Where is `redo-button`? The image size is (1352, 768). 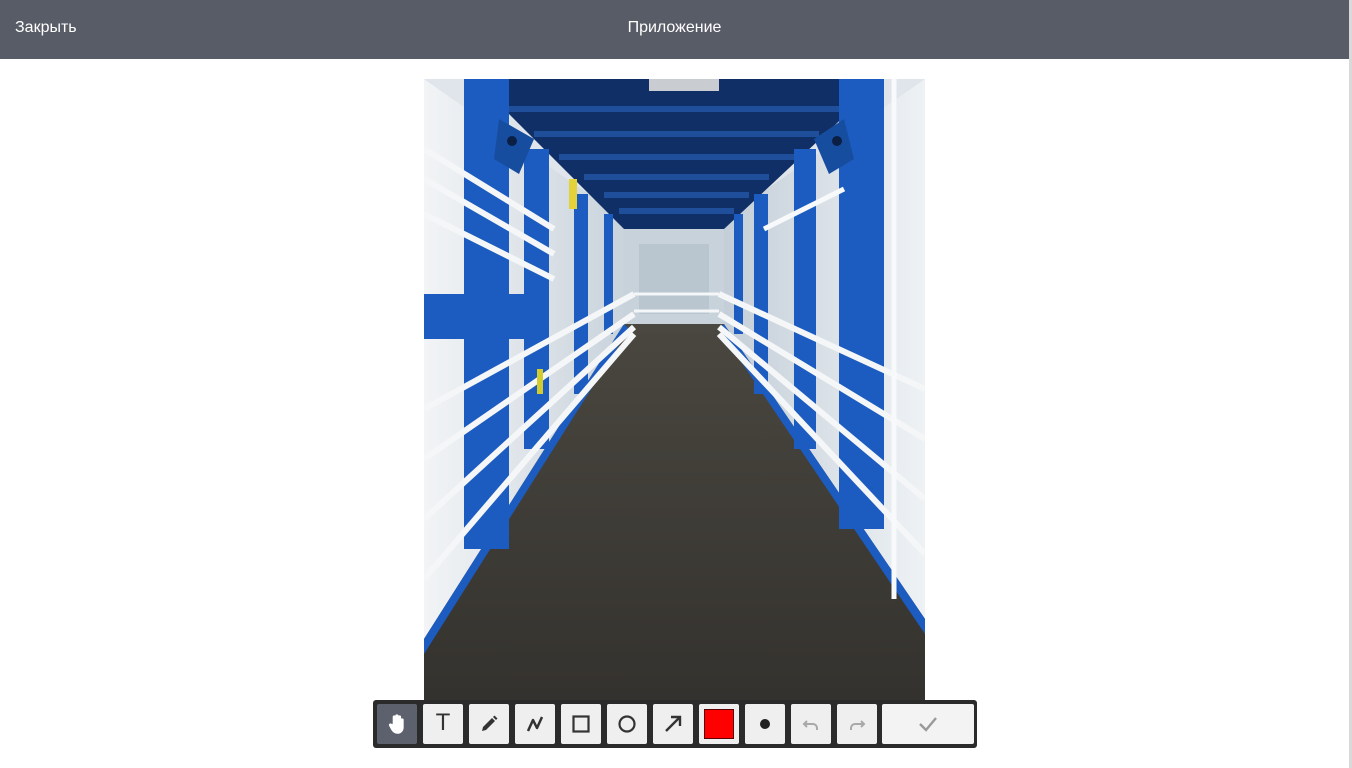
redo-button is located at coordinates (857, 724).